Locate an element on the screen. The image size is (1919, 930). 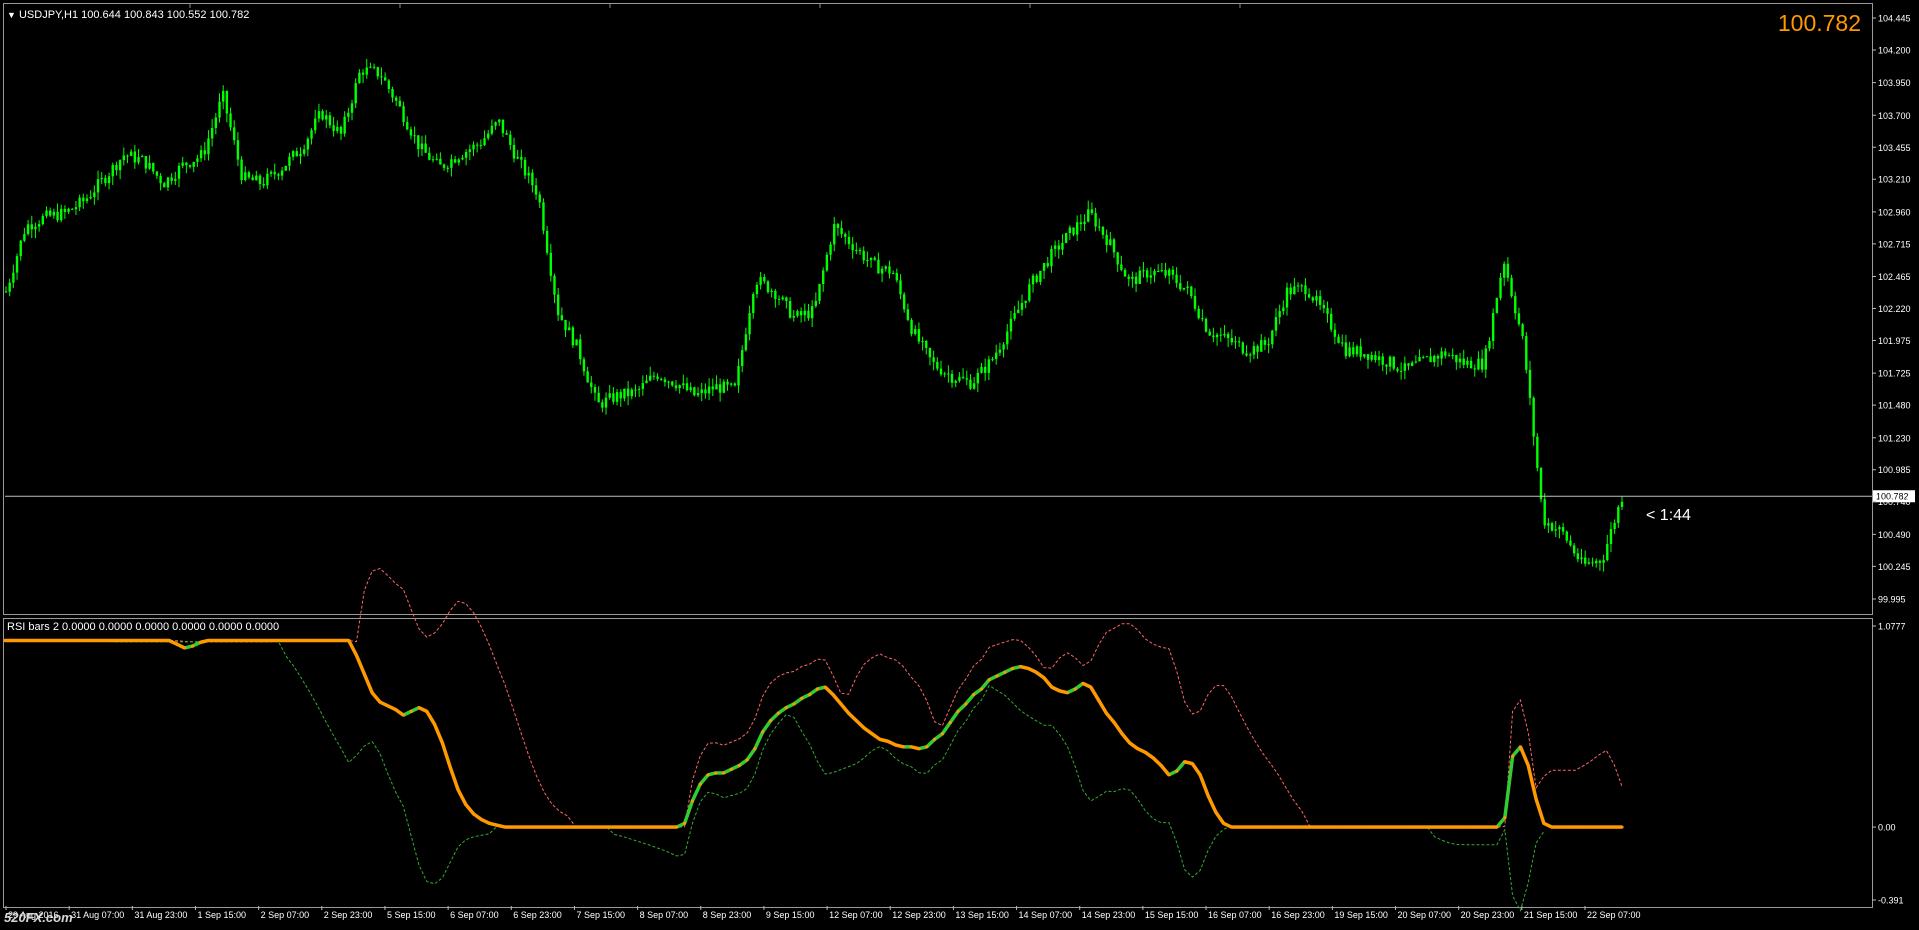
price-tick-label: 103.950 is located at coordinates (1894, 83).